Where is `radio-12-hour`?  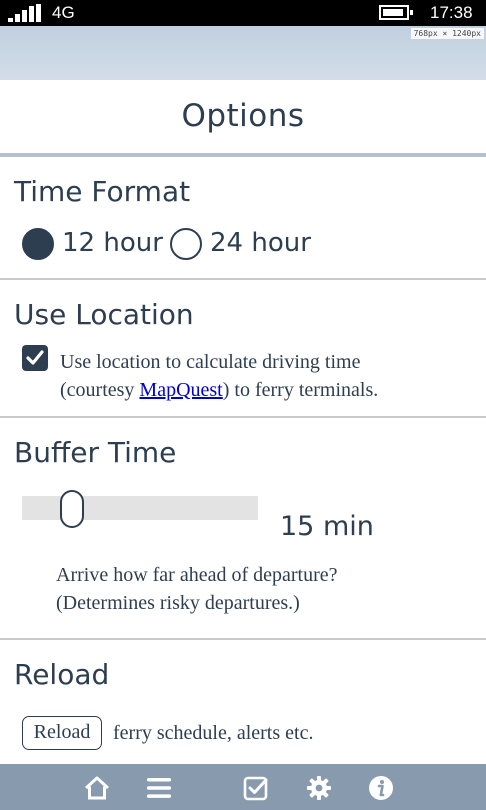 radio-12-hour is located at coordinates (38, 244).